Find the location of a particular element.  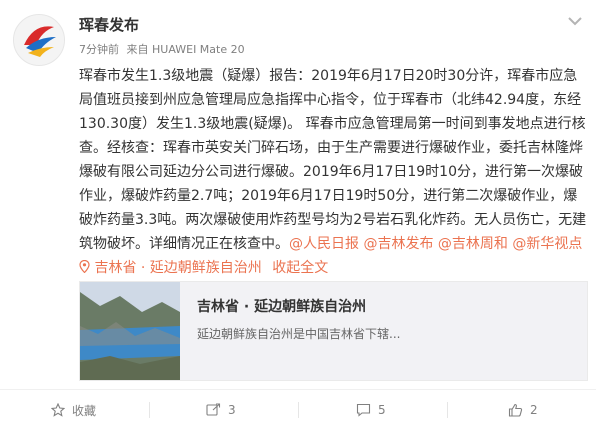

mention-link: @人民日报 is located at coordinates (324, 244).